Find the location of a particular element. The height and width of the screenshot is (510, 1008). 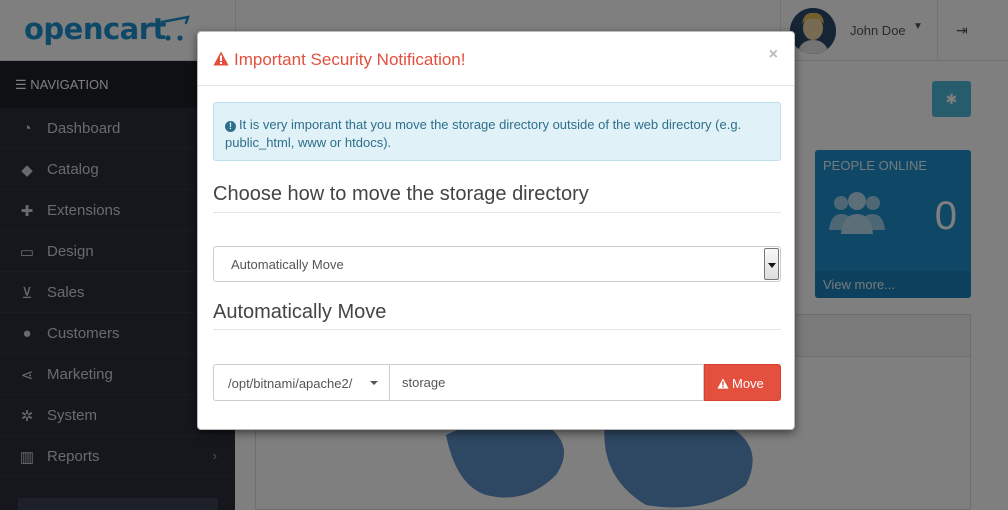

info-icon: ! is located at coordinates (230, 126).